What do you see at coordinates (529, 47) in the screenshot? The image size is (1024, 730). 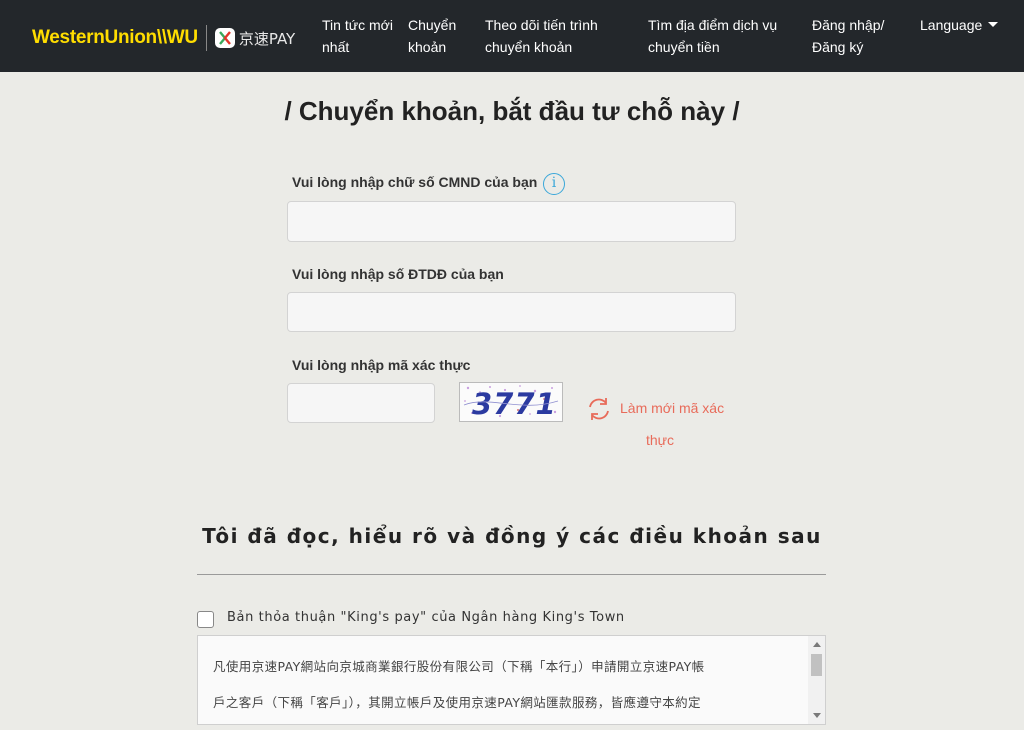 I see `nav-track-transfer-line2: chuyển khoản` at bounding box center [529, 47].